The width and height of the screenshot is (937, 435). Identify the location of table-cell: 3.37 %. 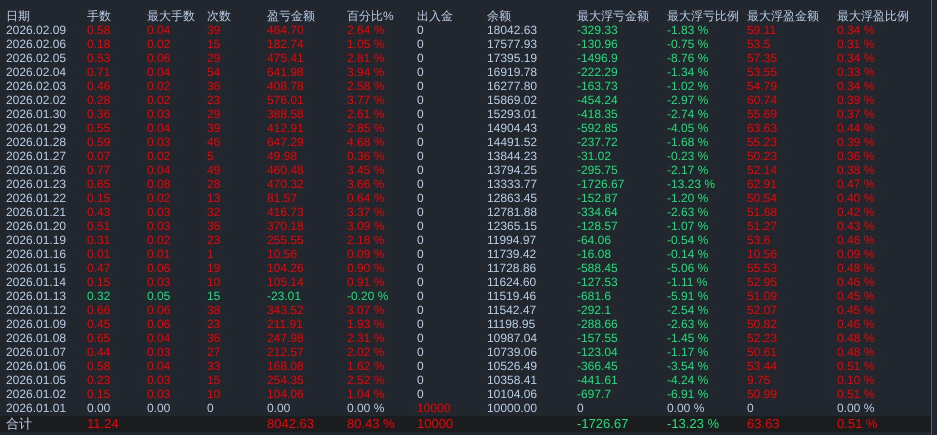
(365, 212).